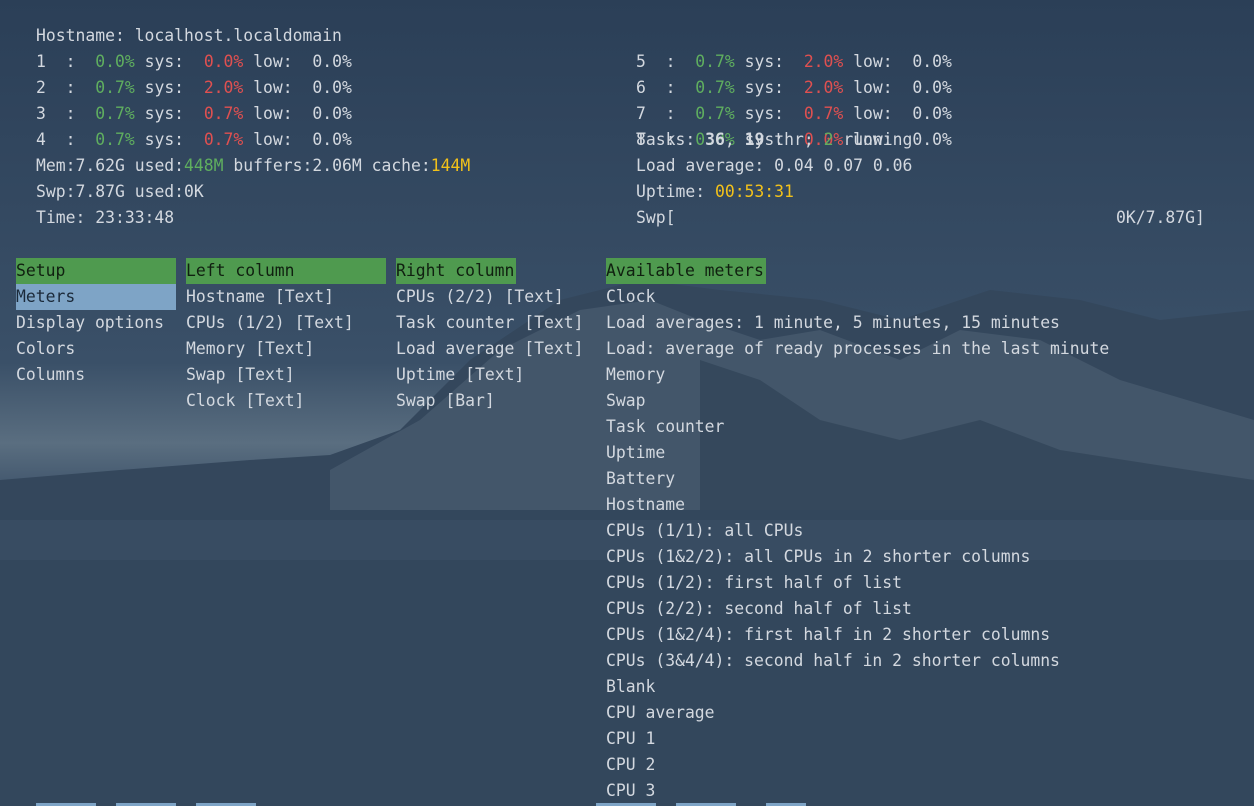 This screenshot has height=806, width=1254. Describe the element at coordinates (906, 427) in the screenshot. I see `available-meter-item: Task counter` at that location.